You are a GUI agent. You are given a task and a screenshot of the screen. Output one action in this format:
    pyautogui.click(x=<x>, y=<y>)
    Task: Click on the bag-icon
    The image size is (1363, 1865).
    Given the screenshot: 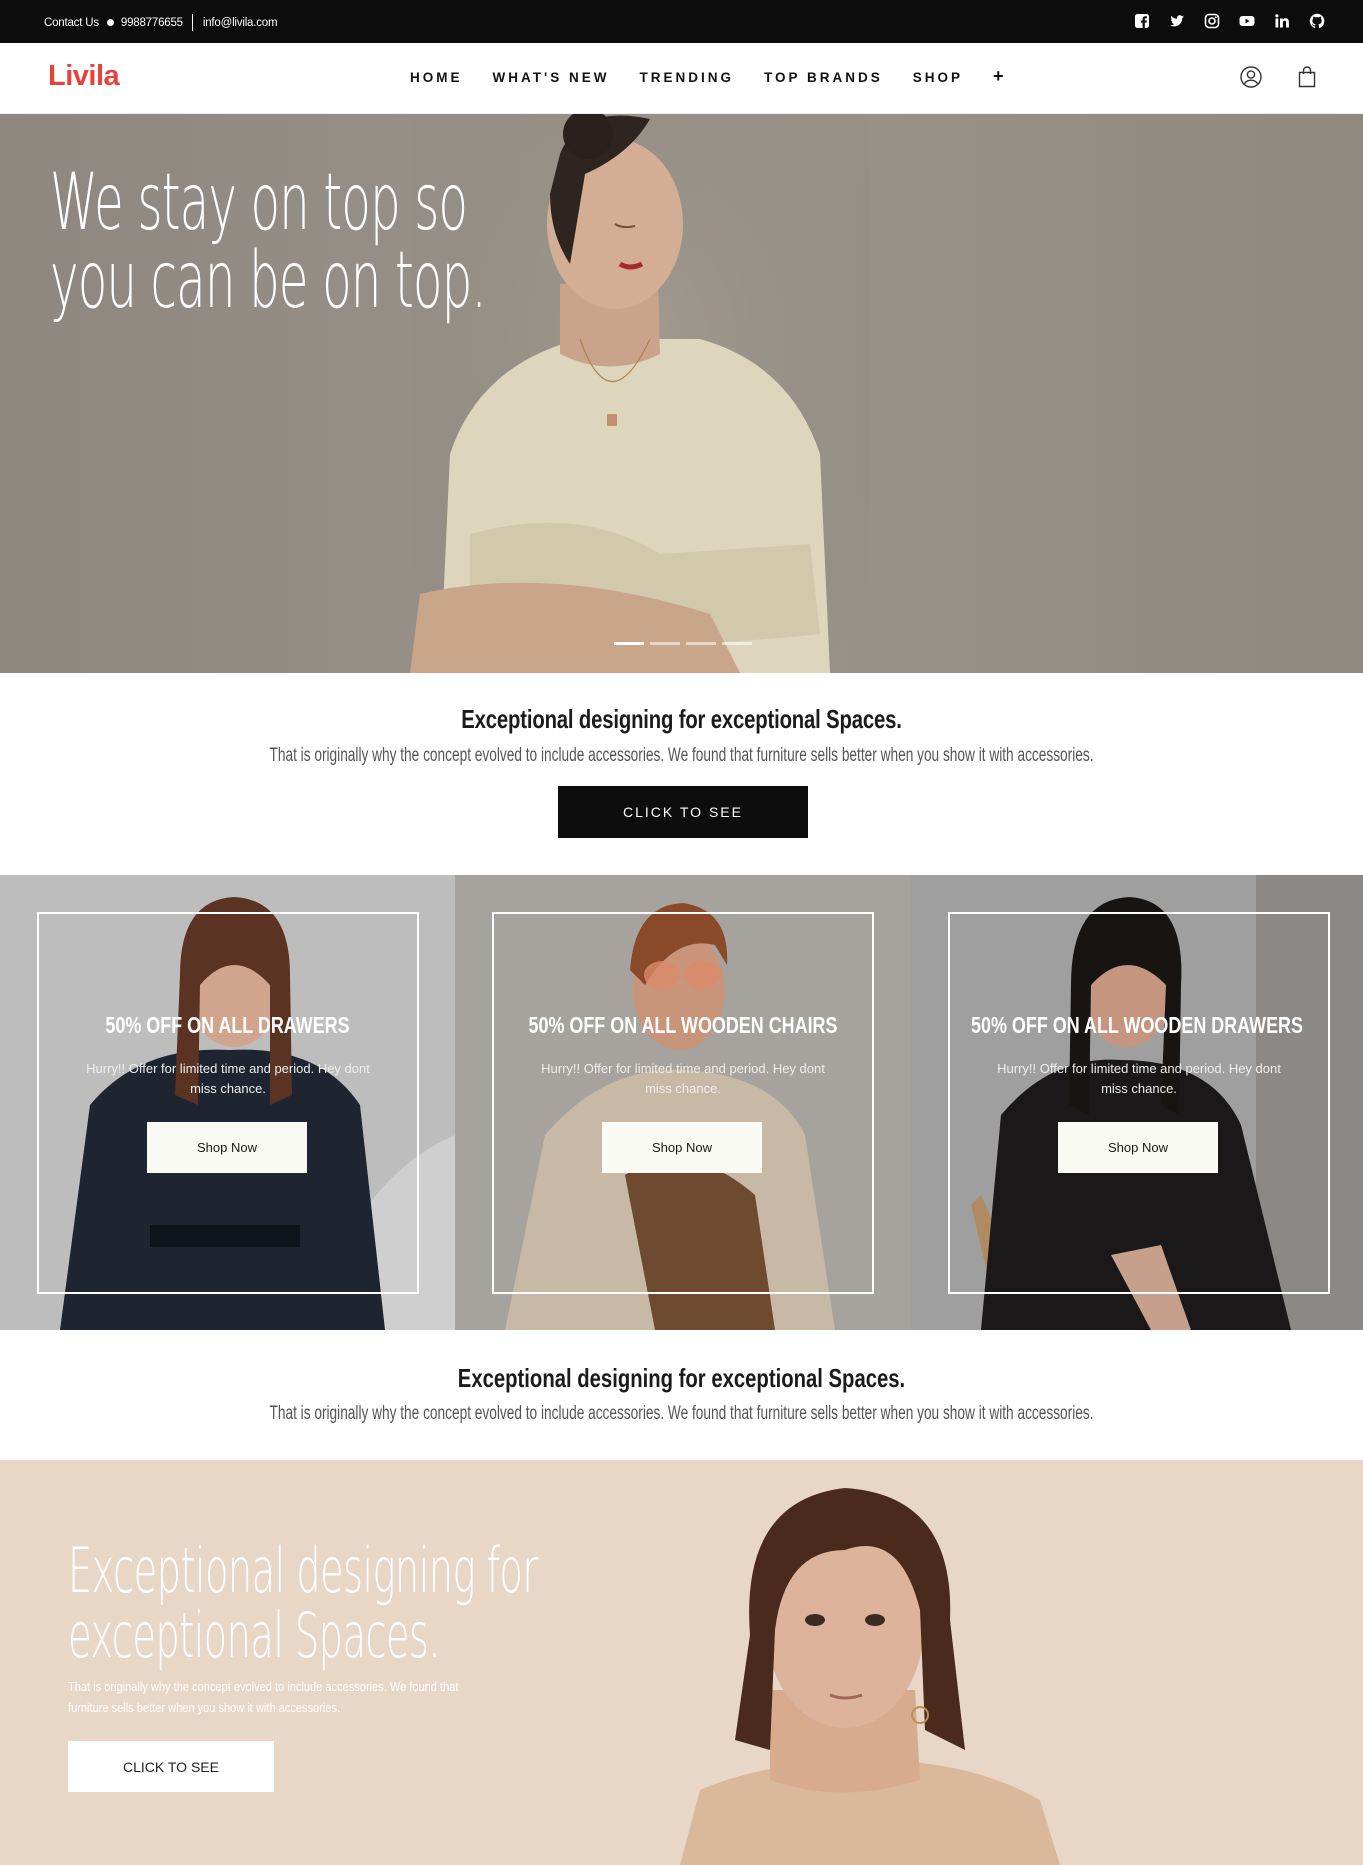 What is the action you would take?
    pyautogui.click(x=1307, y=77)
    